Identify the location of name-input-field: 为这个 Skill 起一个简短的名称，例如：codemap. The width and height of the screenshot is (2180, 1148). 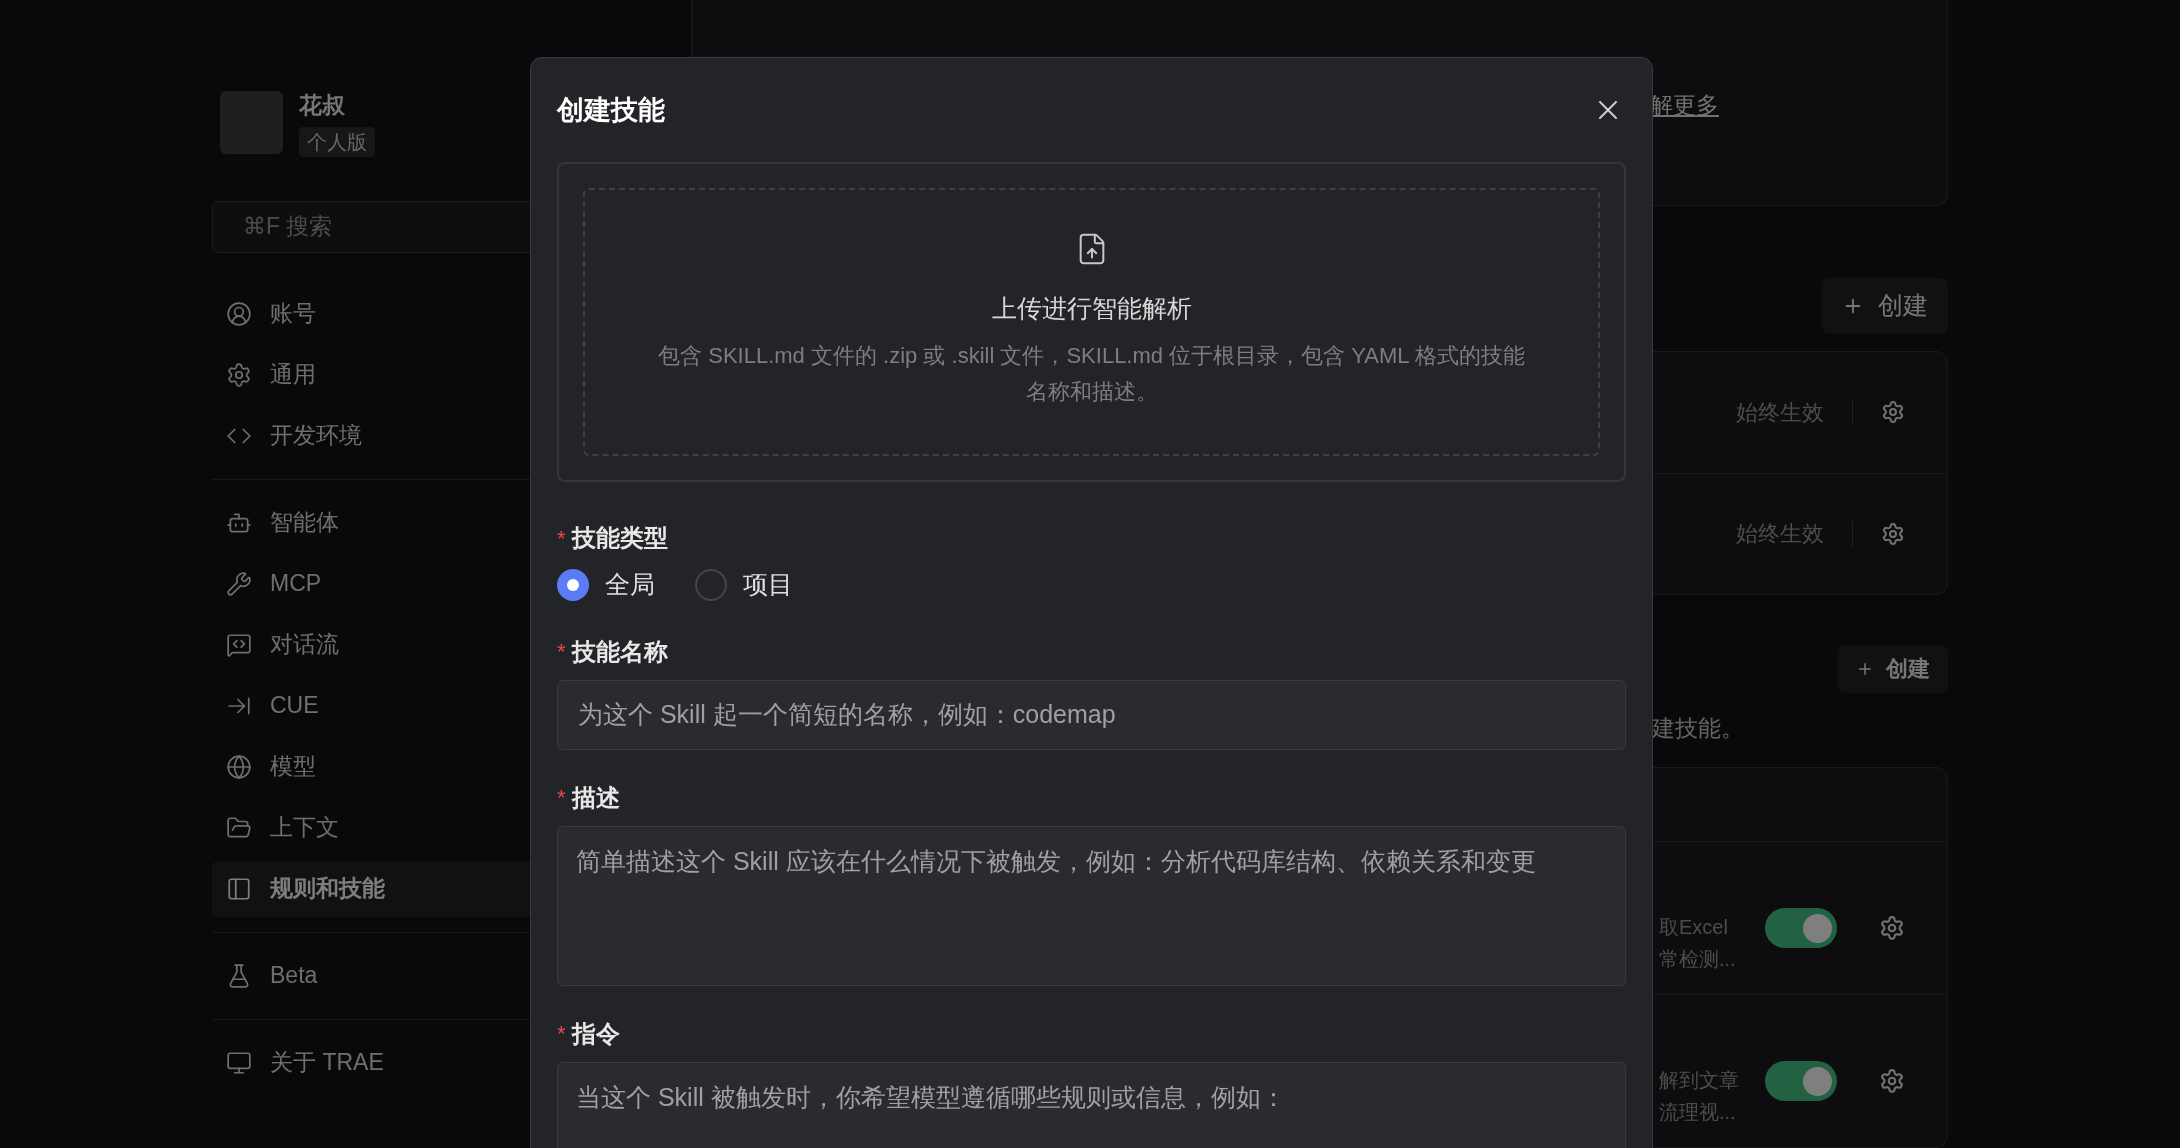
(1091, 714).